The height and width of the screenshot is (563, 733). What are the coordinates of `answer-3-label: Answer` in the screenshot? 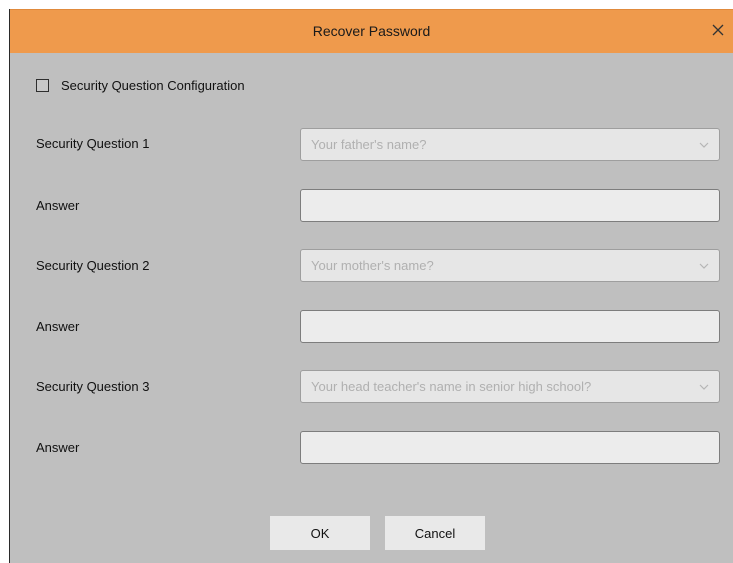 It's located at (58, 447).